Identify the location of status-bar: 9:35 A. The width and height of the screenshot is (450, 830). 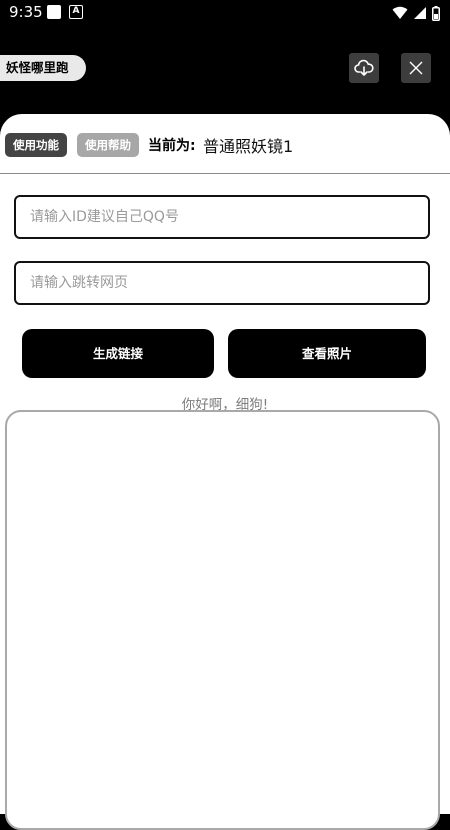
(225, 13).